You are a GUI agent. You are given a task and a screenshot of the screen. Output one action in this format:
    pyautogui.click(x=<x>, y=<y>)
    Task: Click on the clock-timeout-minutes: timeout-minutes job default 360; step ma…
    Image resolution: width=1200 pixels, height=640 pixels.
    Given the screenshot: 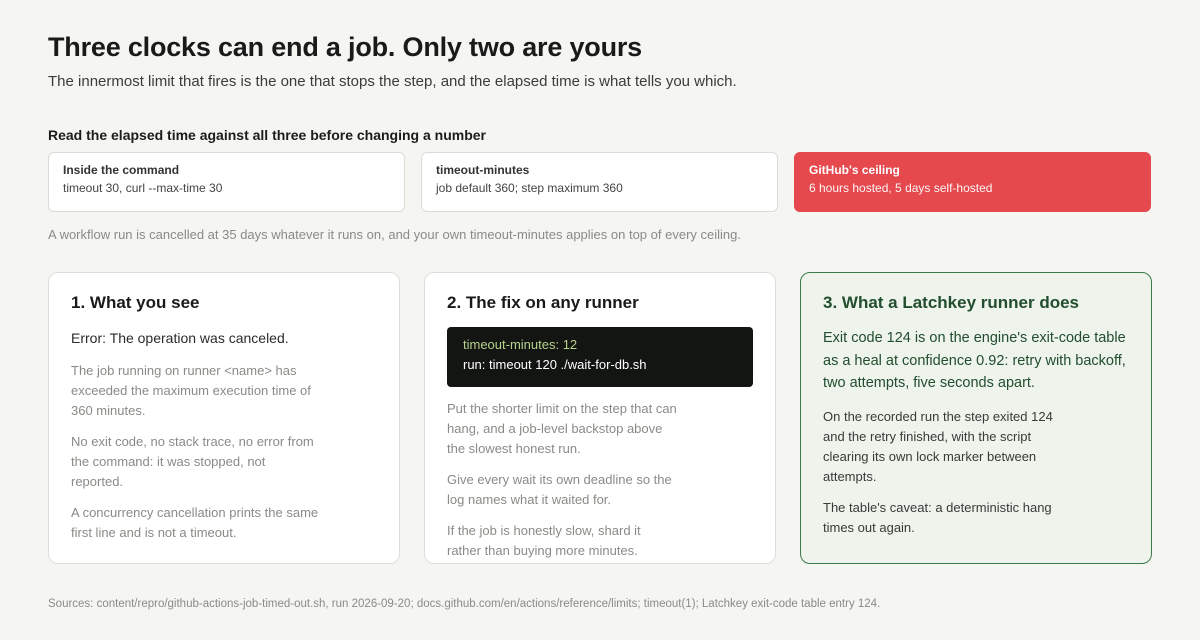 What is the action you would take?
    pyautogui.click(x=599, y=182)
    